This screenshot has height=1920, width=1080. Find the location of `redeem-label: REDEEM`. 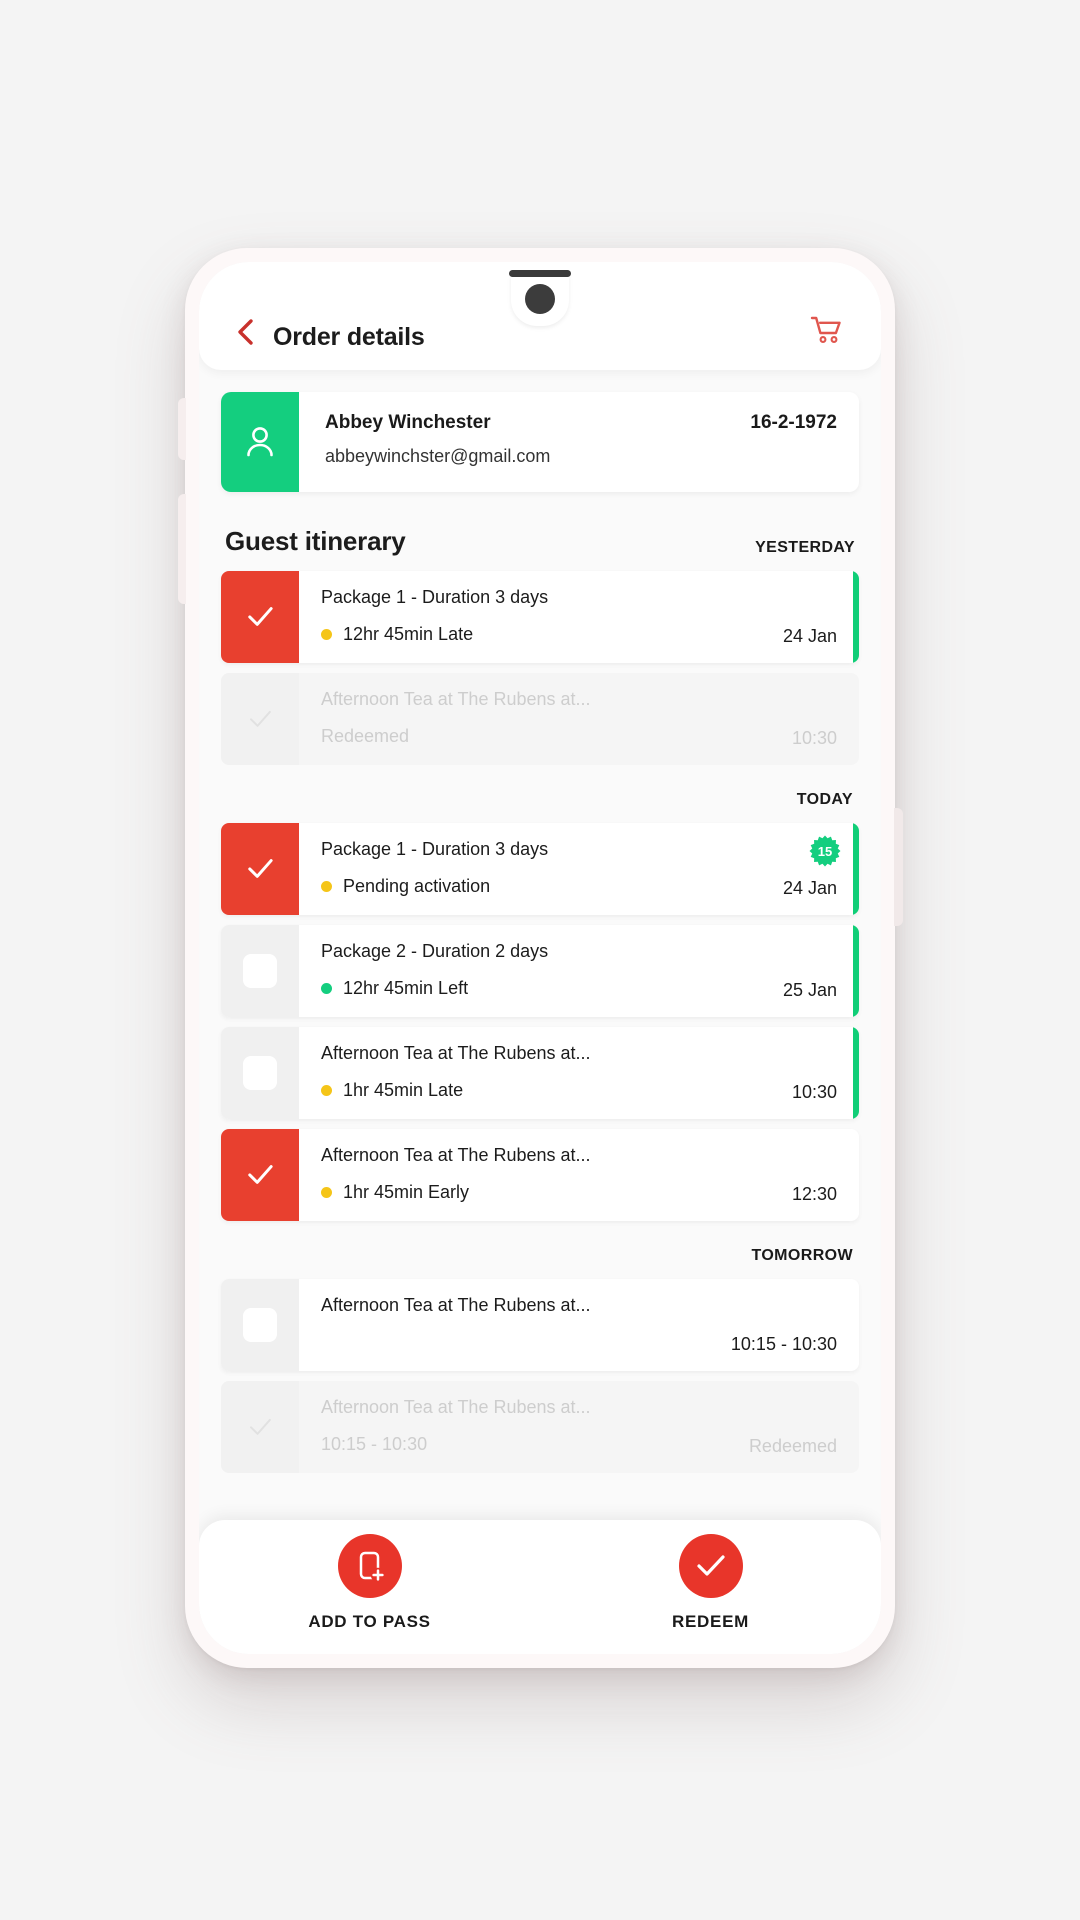

redeem-label: REDEEM is located at coordinates (710, 1621).